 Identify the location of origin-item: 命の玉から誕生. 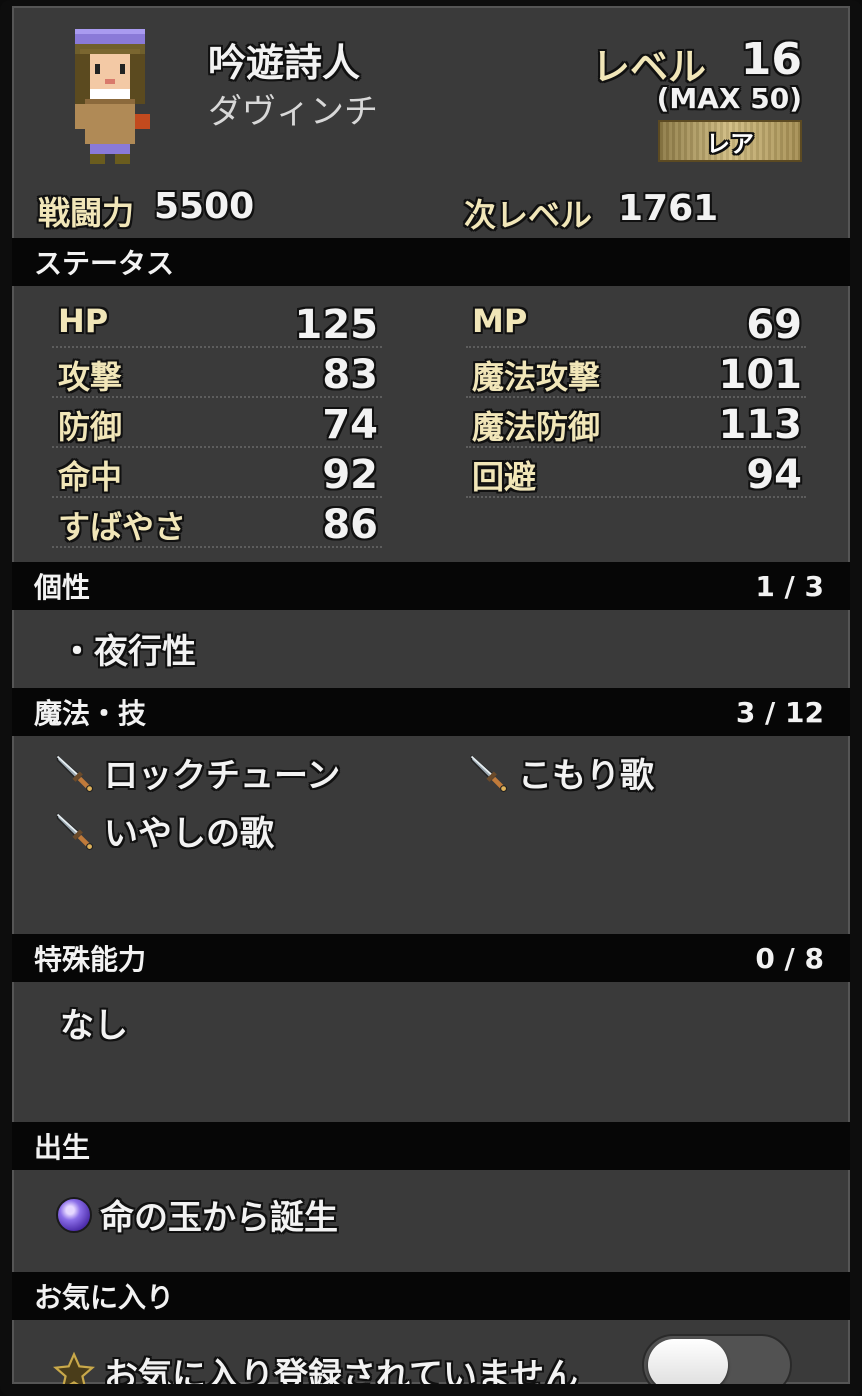
(197, 1214).